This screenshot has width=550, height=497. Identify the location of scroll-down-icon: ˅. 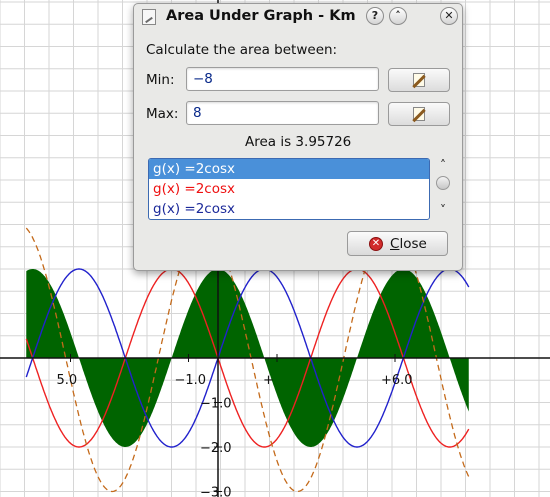
(443, 210).